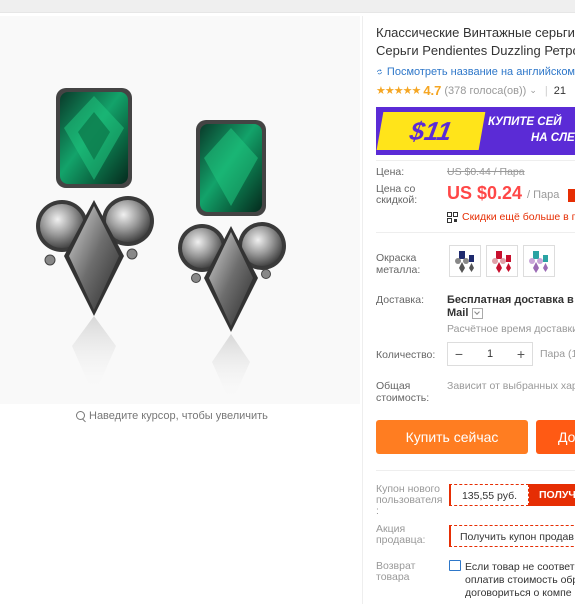 Image resolution: width=575 pixels, height=604 pixels. I want to click on shipping-label: Доставка:, so click(400, 300).